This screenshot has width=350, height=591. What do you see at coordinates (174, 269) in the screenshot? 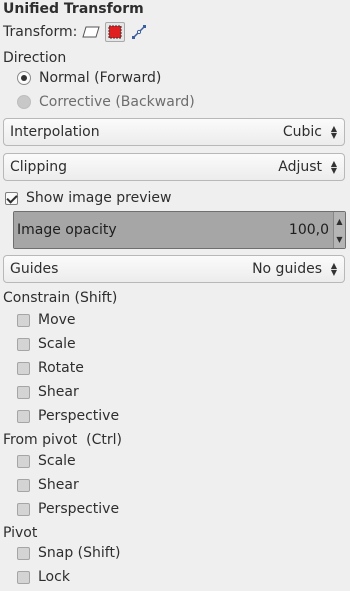
I see `guides-combo: Guides No guides ▲ ▼` at bounding box center [174, 269].